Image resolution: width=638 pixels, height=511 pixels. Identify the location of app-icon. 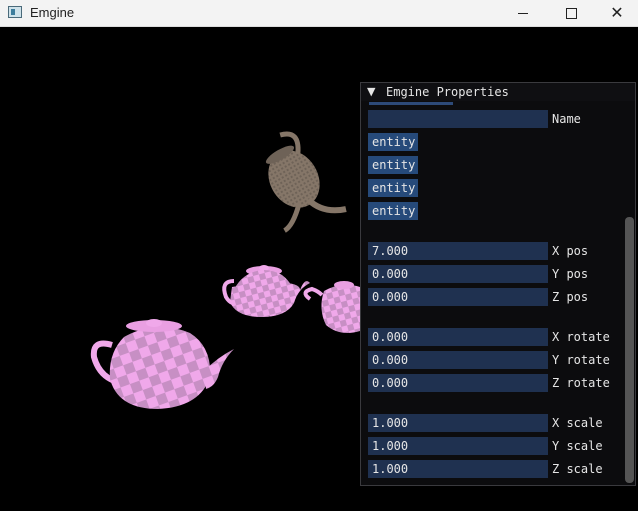
(15, 12).